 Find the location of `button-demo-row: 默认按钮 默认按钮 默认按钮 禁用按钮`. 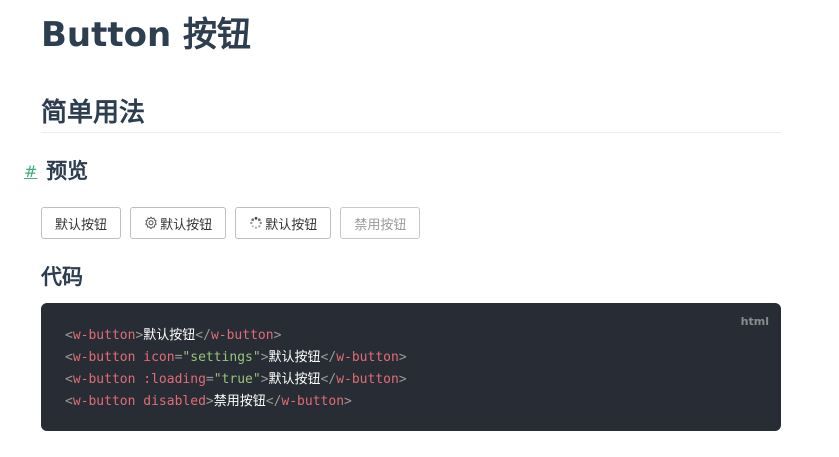

button-demo-row: 默认按钮 默认按钮 默认按钮 禁用按钮 is located at coordinates (232, 223).